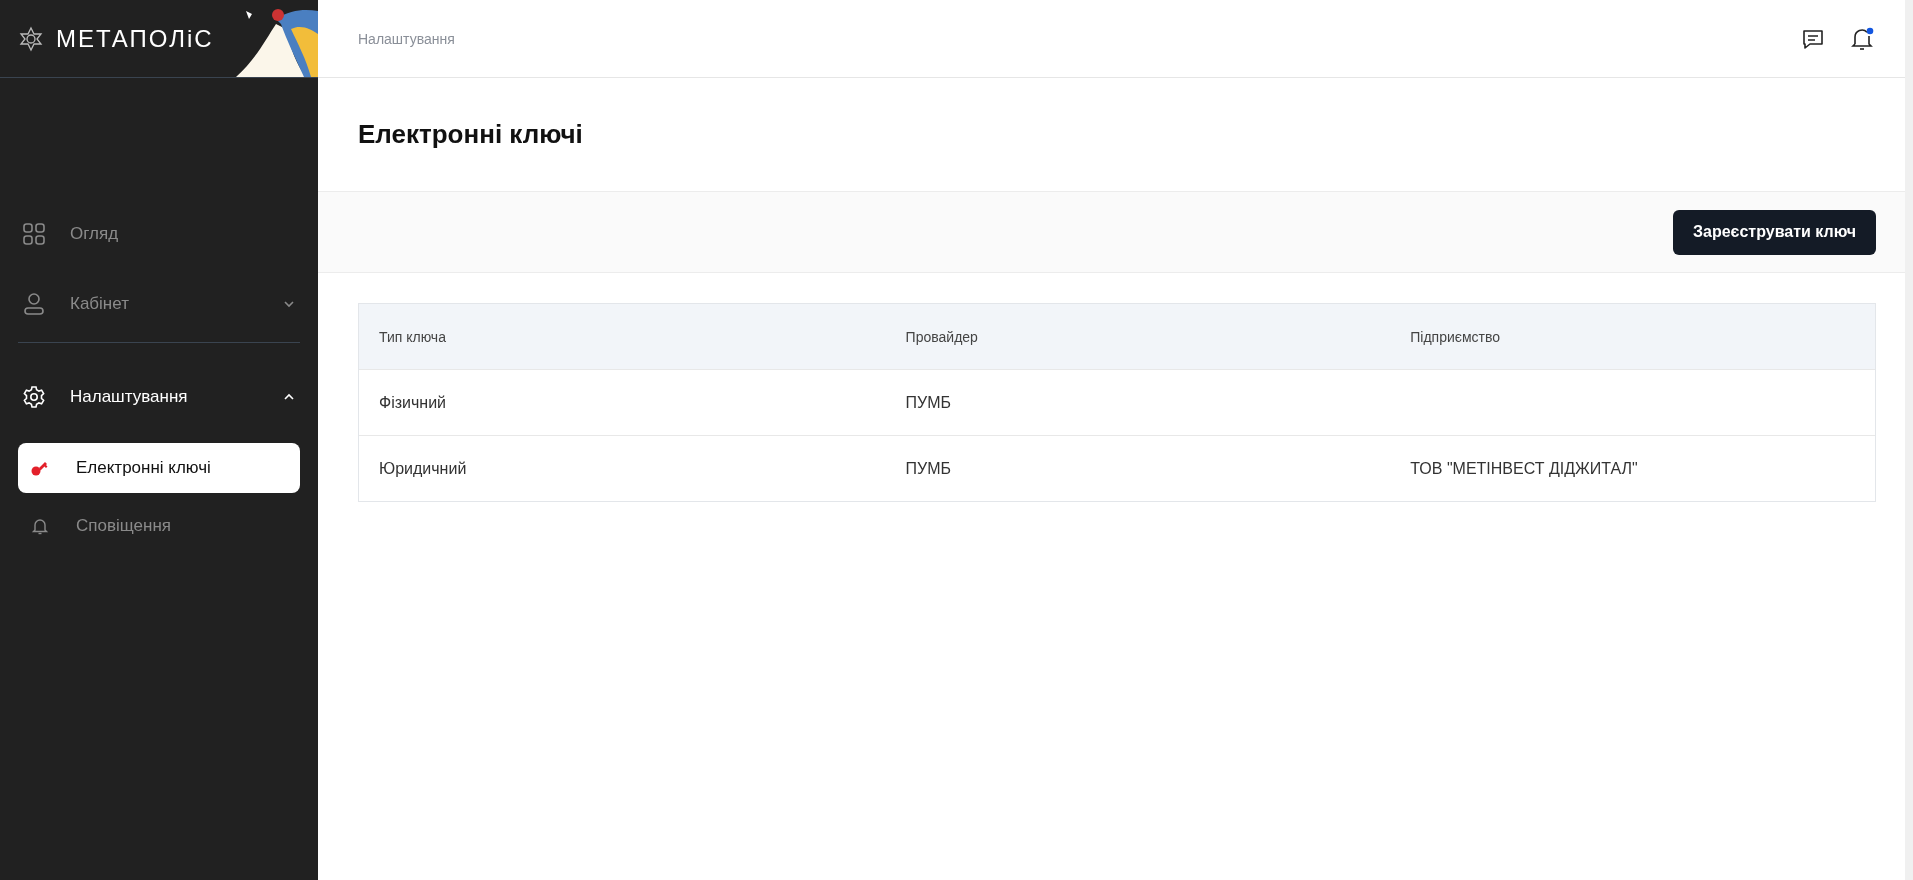 Image resolution: width=1913 pixels, height=880 pixels. I want to click on table-cell: Юридичний, so click(423, 468).